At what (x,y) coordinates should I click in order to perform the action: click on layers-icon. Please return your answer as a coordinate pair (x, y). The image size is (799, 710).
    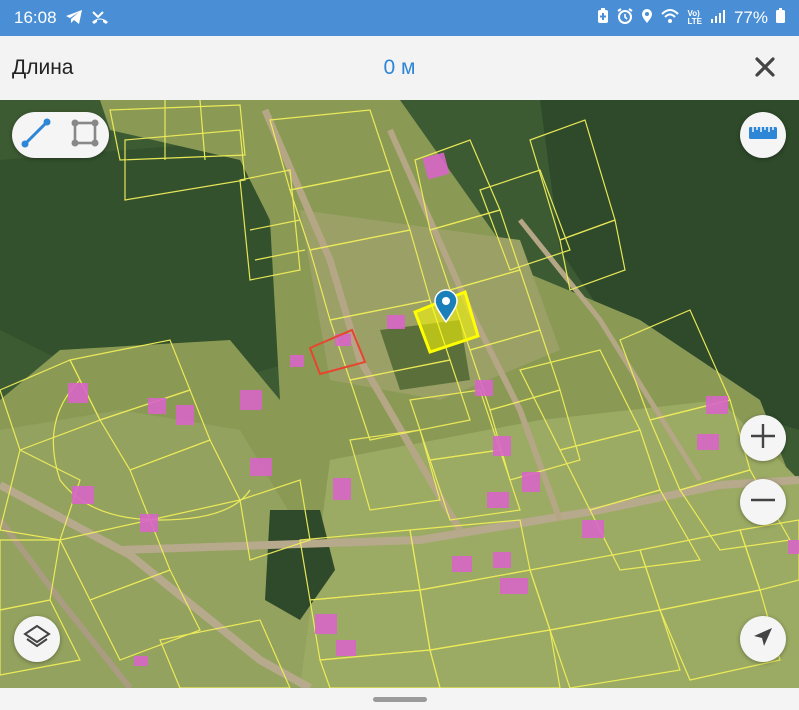
    Looking at the image, I should click on (37, 639).